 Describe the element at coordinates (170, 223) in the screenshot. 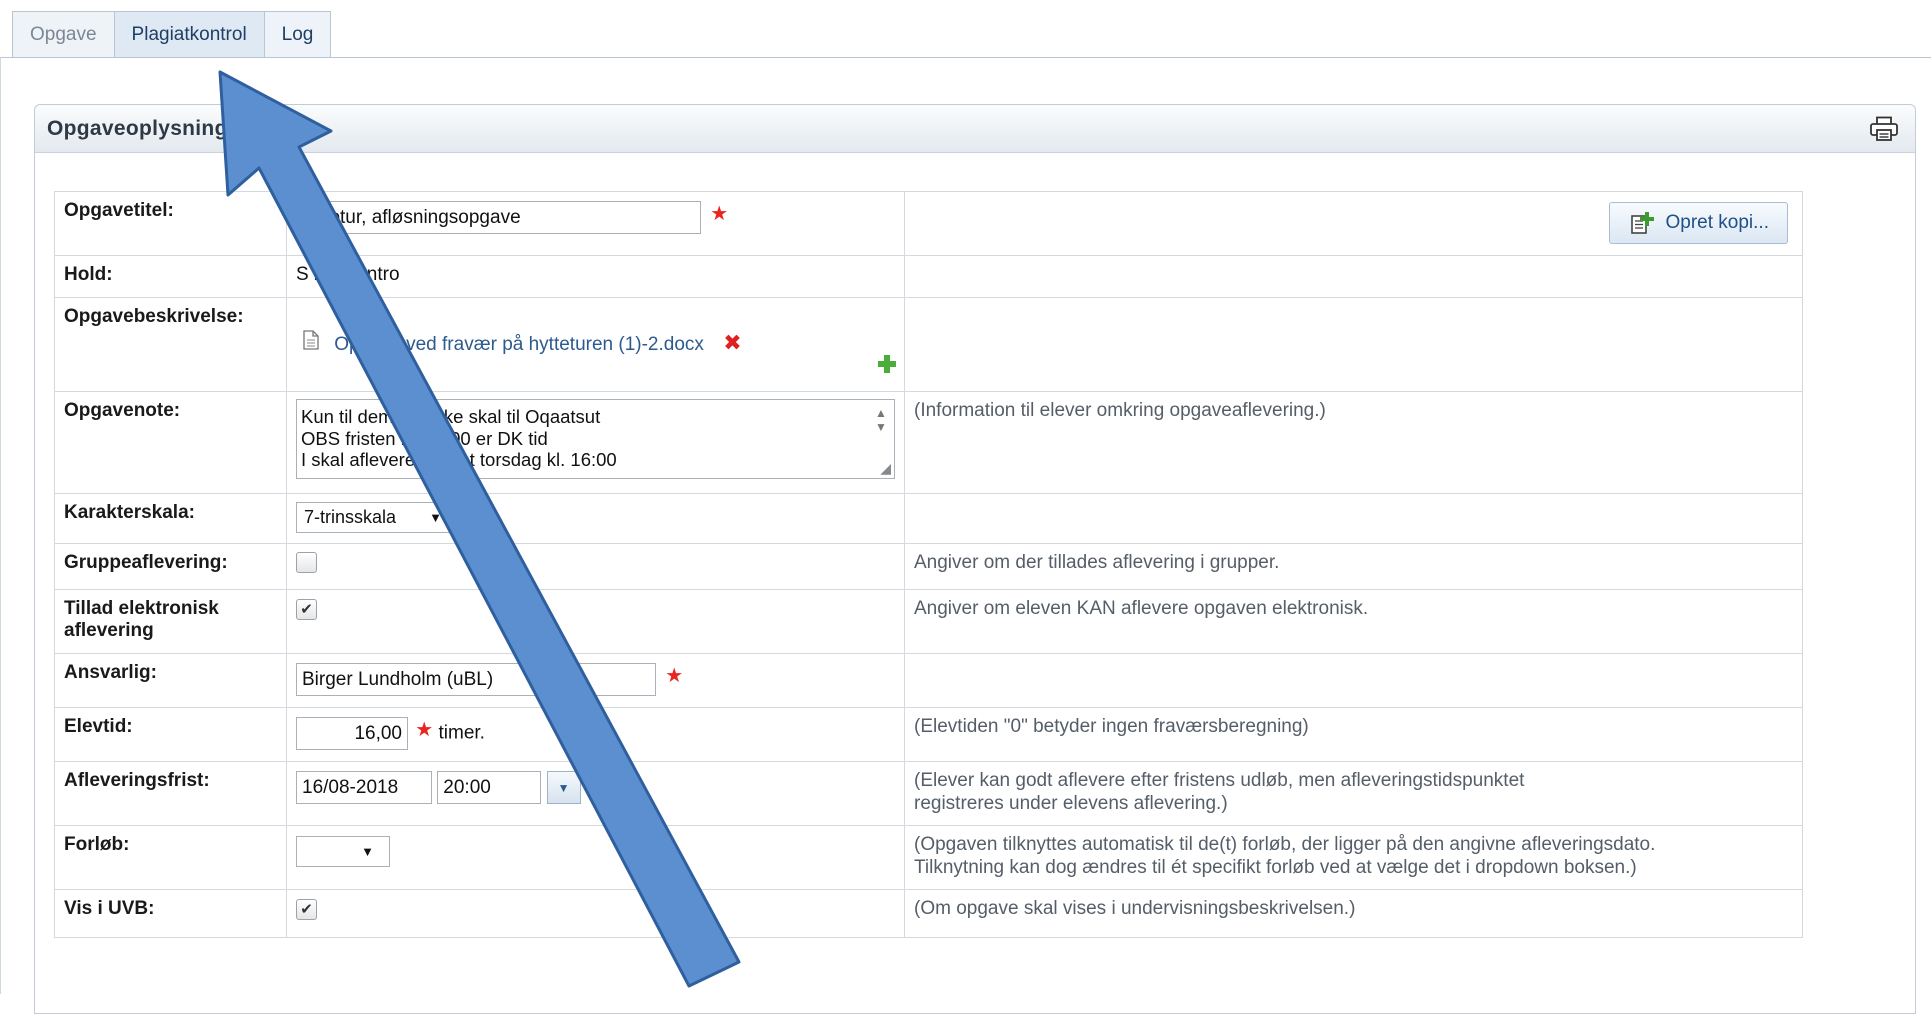

I see `title-label: Opgavetitel:` at that location.